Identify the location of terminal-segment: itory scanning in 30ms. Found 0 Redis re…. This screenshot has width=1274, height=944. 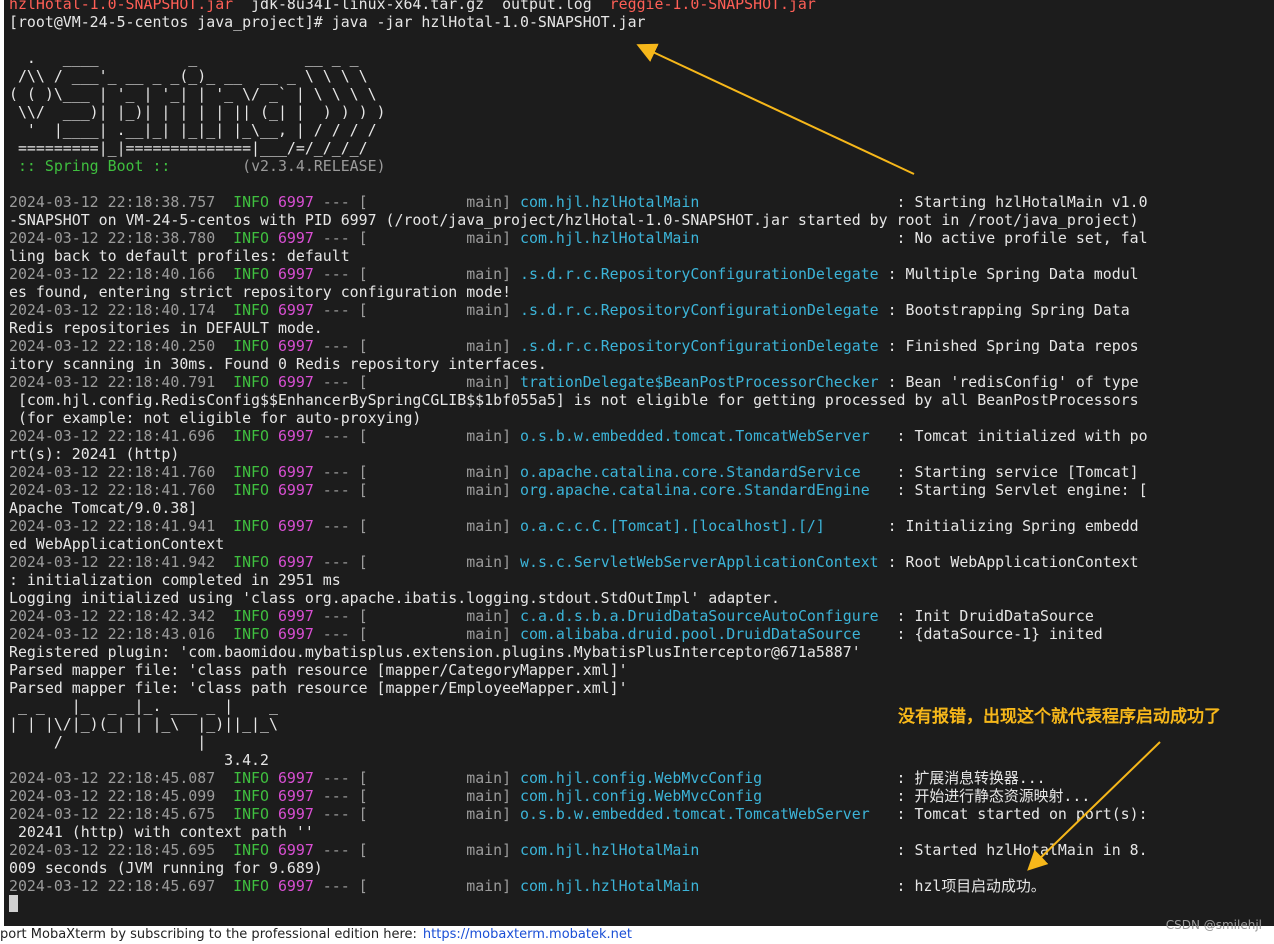
(278, 364).